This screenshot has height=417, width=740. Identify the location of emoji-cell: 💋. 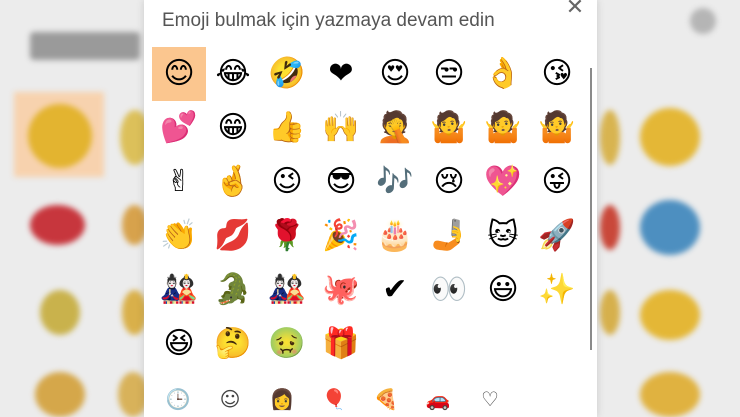
(233, 236).